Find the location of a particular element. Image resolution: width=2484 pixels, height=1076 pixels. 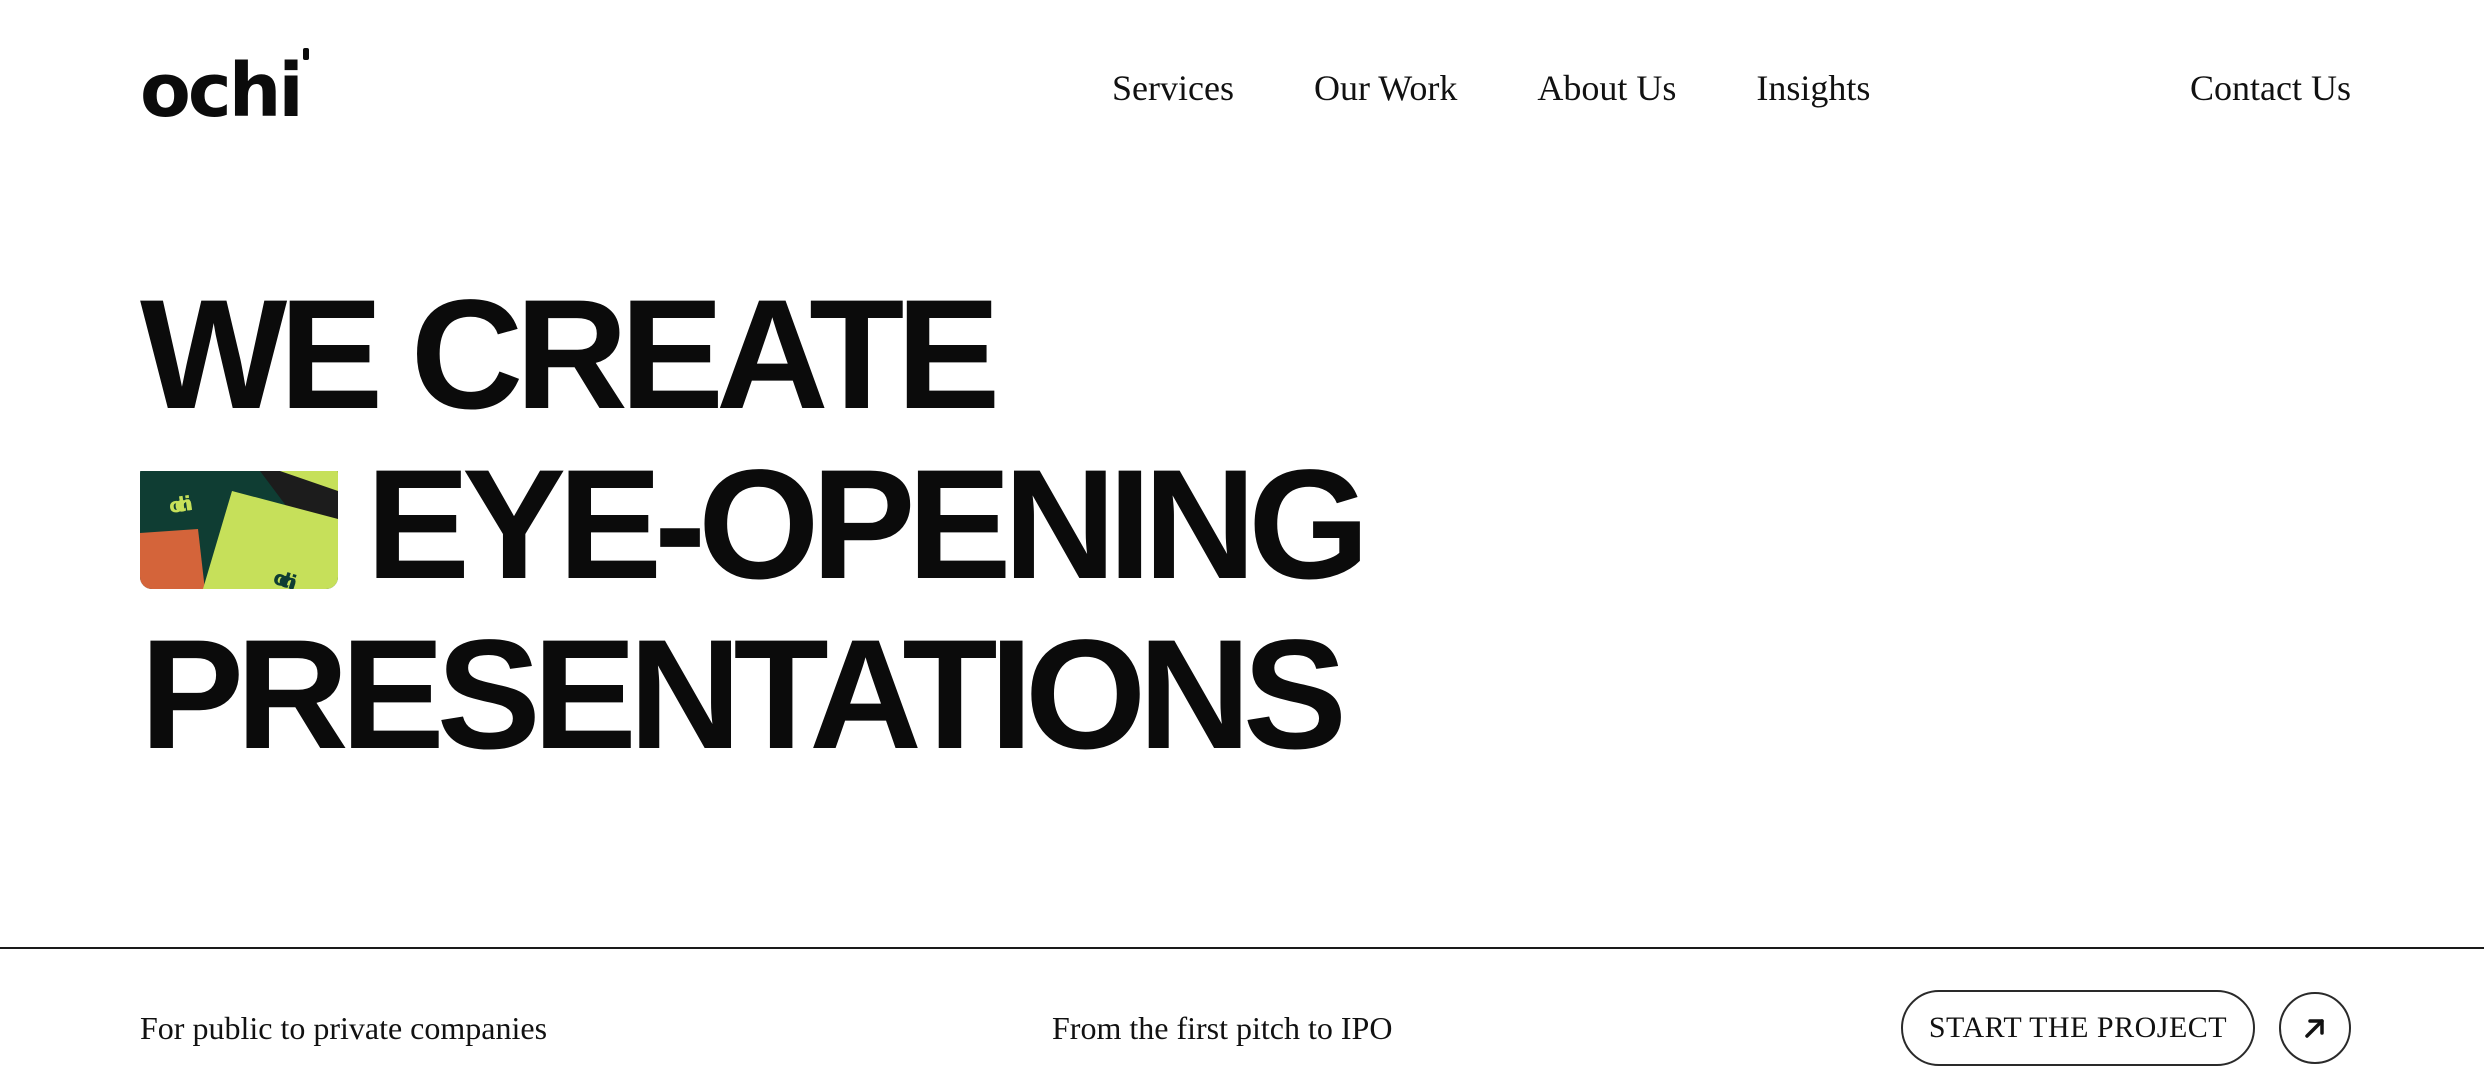

hero-line-1: WE CREATE is located at coordinates (751, 355).